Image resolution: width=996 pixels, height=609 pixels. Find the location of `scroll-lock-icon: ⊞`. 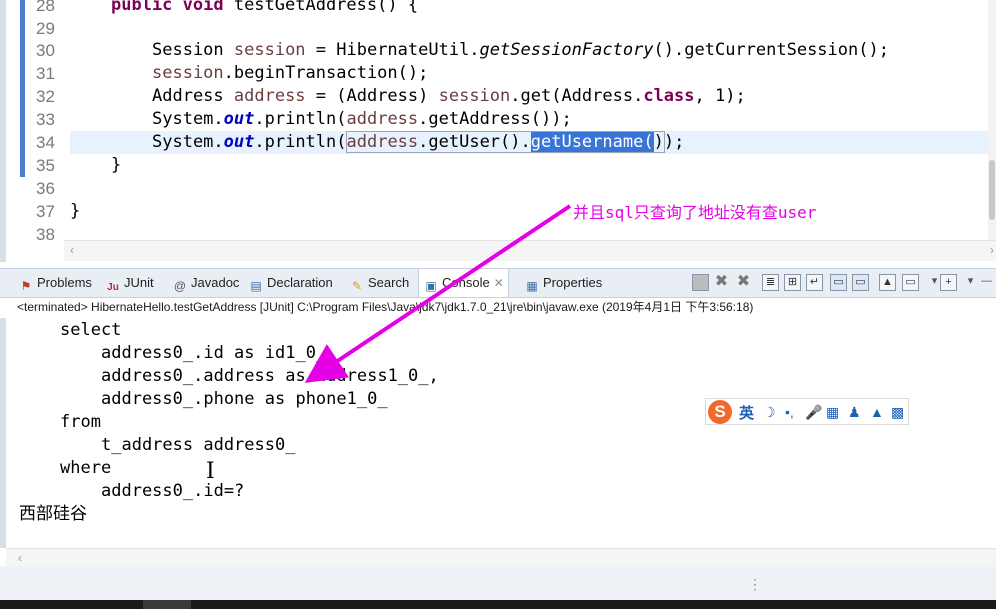

scroll-lock-icon: ⊞ is located at coordinates (792, 282).